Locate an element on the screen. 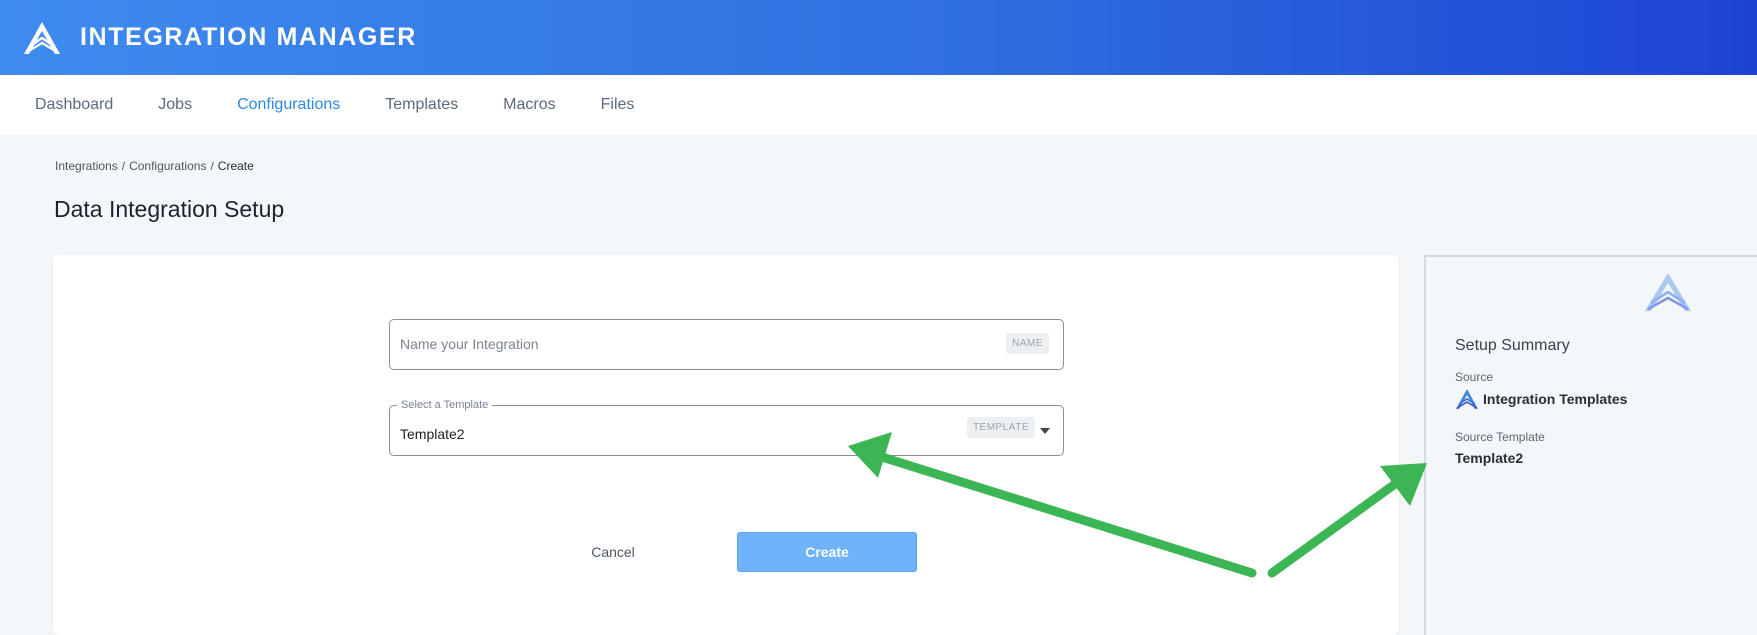 The height and width of the screenshot is (635, 1757). breadcrumb-create: Create is located at coordinates (235, 166).